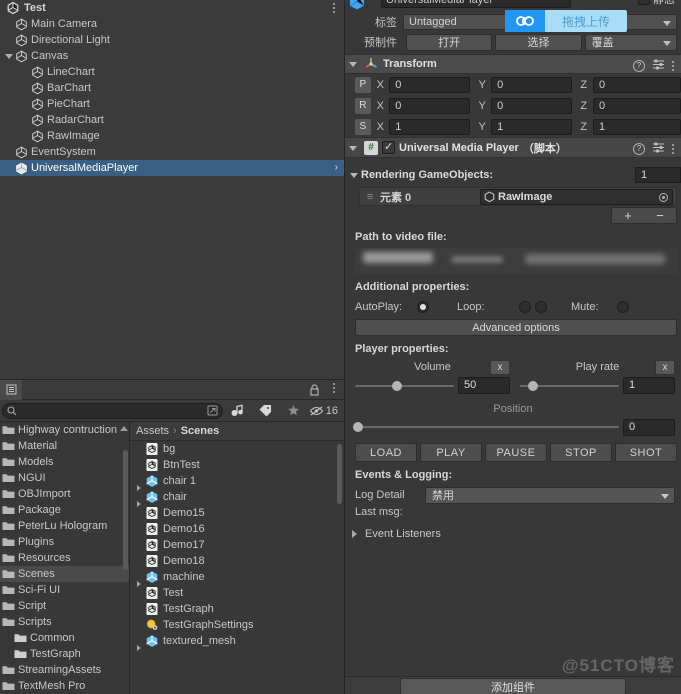  Describe the element at coordinates (172, 104) in the screenshot. I see `hierarchy-item-piechart: PieChart` at that location.